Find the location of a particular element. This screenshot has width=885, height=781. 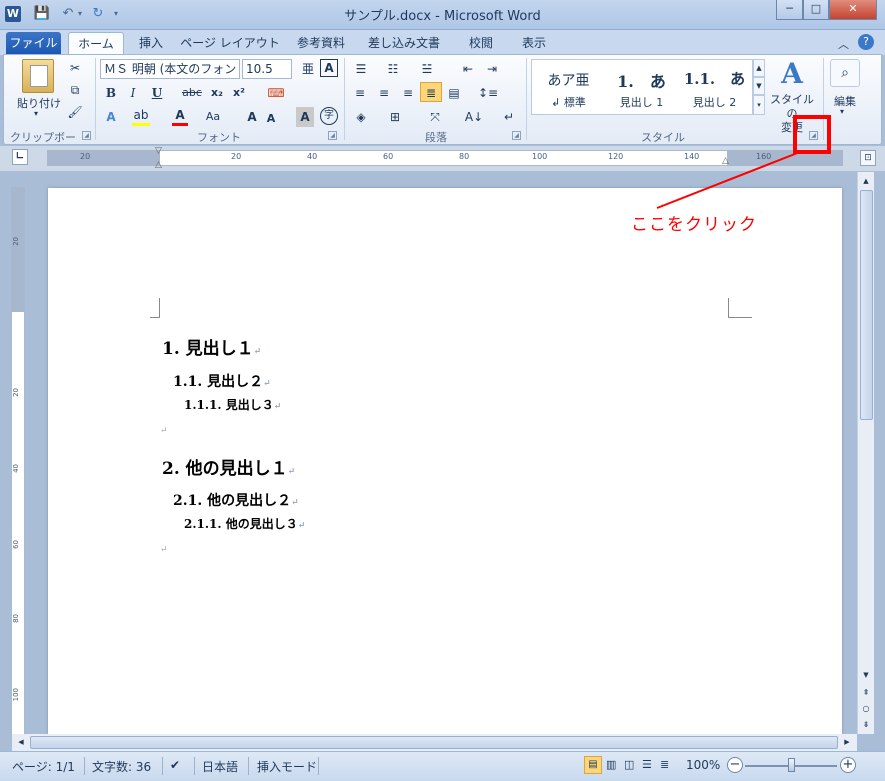

horizontal-scrollbar: ◀ ▶ is located at coordinates (434, 742).